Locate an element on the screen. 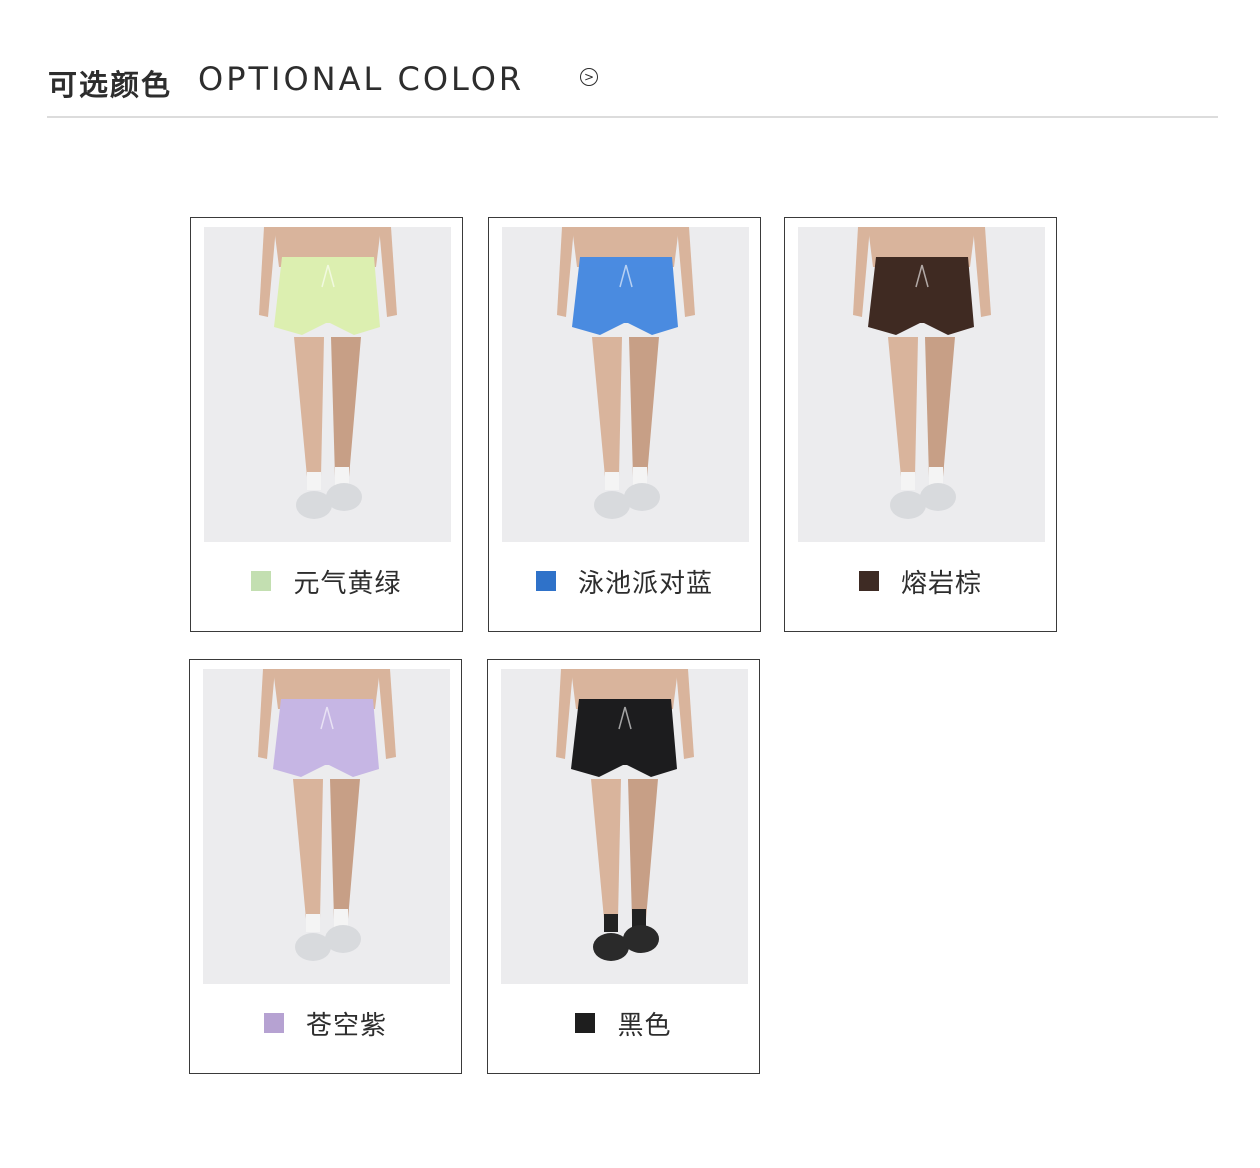  section-title-cn: 可选颜色 is located at coordinates (110, 85).